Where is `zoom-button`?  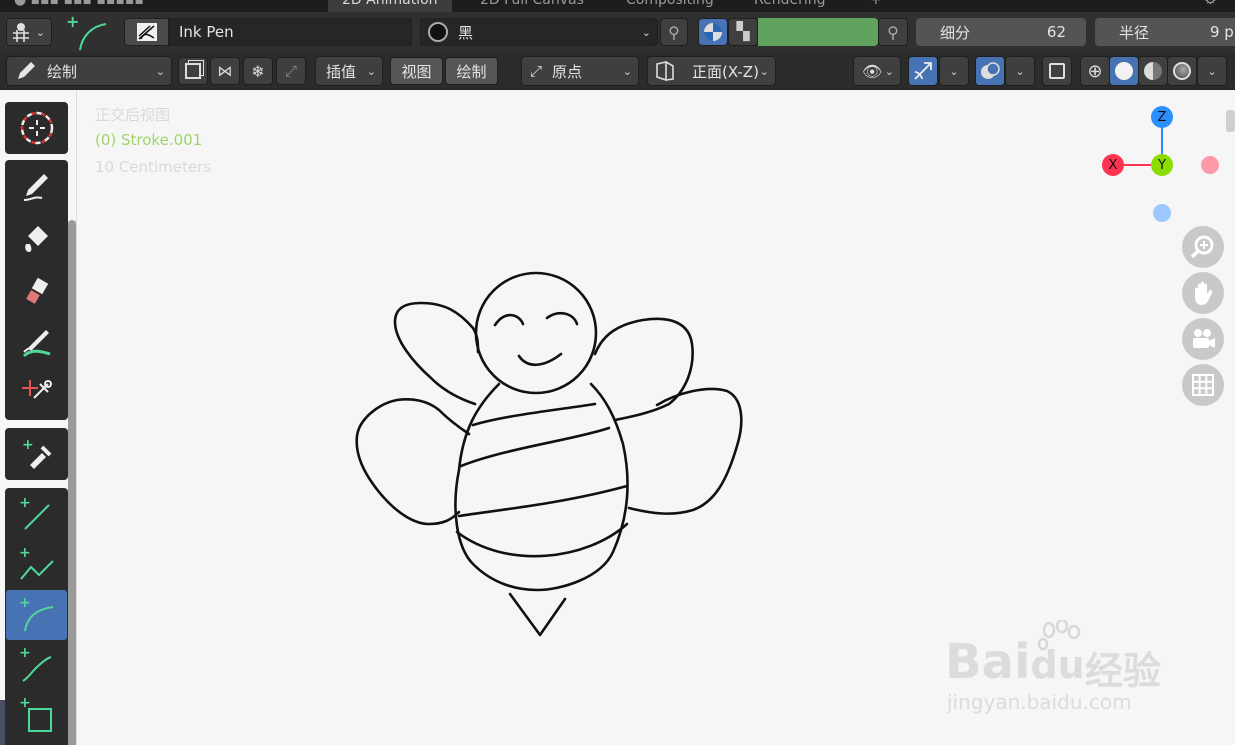 zoom-button is located at coordinates (1203, 247).